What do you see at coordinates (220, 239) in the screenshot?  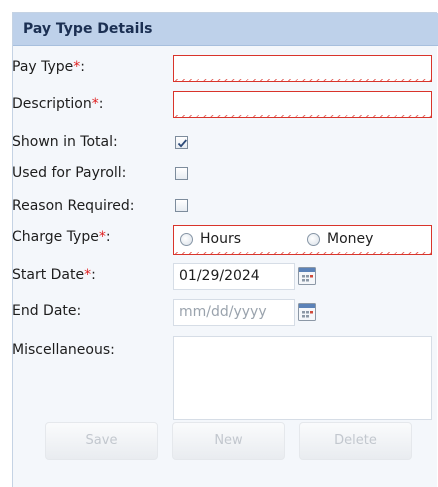 I see `charge-type-hours-label: Hours` at bounding box center [220, 239].